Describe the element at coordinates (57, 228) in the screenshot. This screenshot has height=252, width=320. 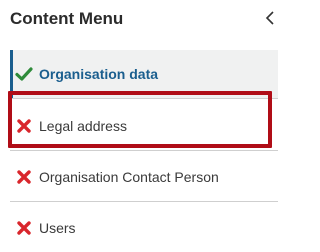
I see `menu-item-label: Users` at that location.